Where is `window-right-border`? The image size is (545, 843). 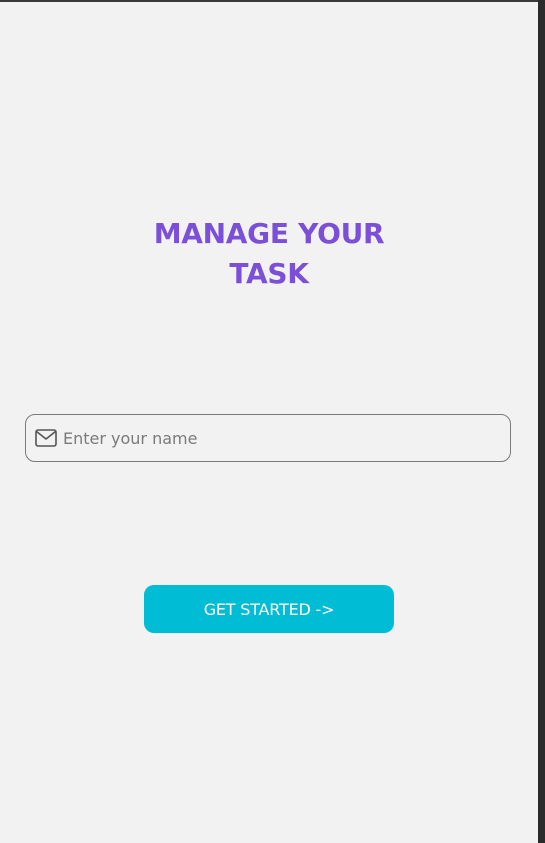
window-right-border is located at coordinates (541, 421).